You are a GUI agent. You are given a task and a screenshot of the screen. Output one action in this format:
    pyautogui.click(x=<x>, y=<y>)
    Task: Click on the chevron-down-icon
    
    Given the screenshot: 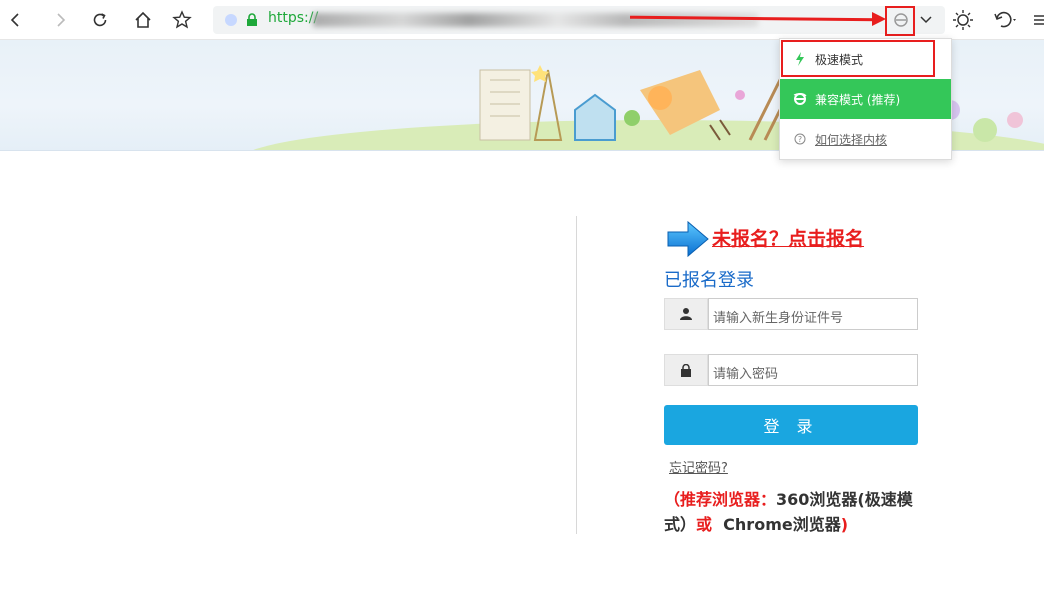 What is the action you would take?
    pyautogui.click(x=926, y=20)
    